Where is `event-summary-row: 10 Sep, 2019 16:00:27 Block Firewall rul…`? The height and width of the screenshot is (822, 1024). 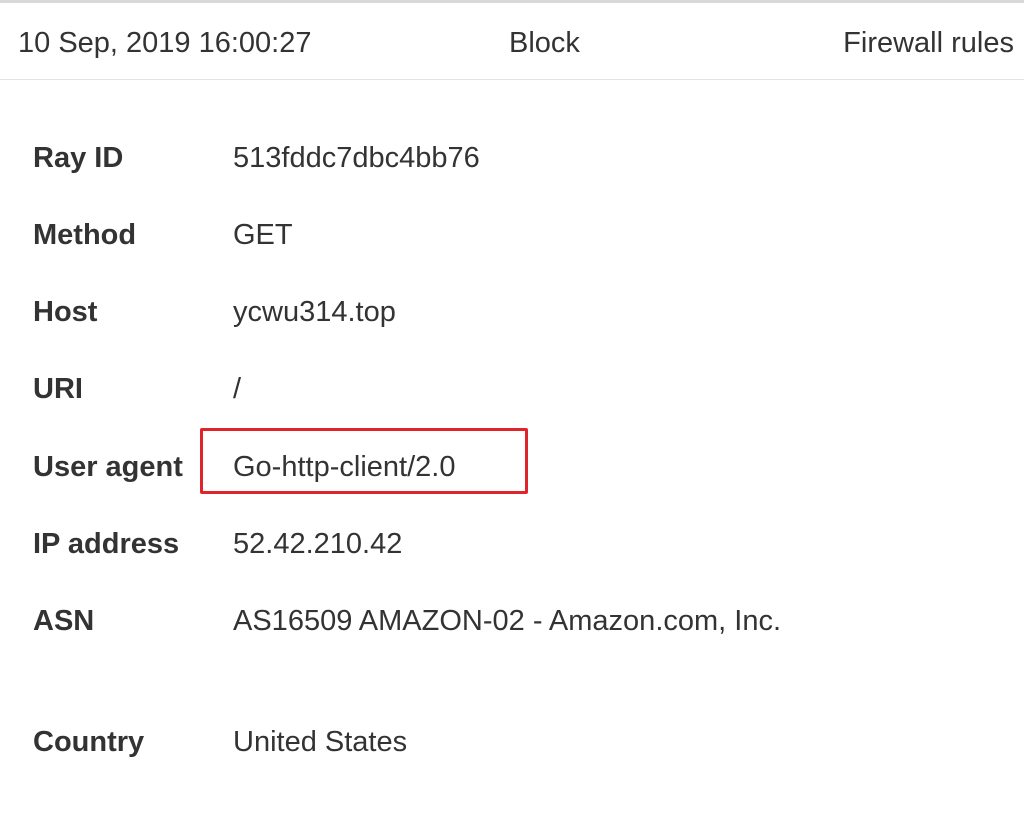
event-summary-row: 10 Sep, 2019 16:00:27 Block Firewall rul… is located at coordinates (512, 41).